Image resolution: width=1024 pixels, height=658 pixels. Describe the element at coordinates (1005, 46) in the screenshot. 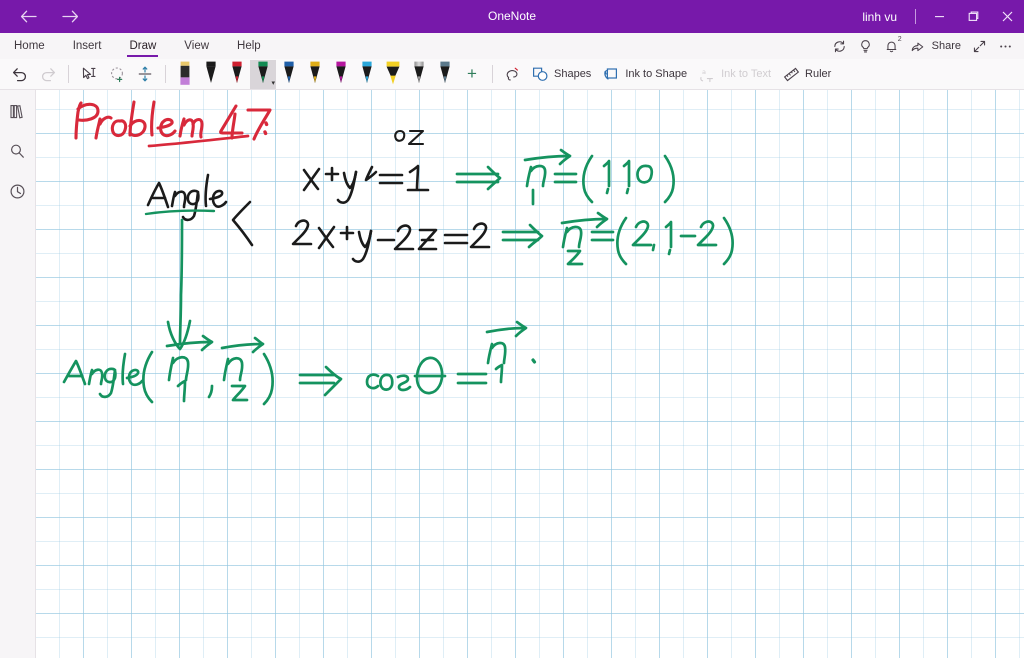

I see `more-options-button` at that location.